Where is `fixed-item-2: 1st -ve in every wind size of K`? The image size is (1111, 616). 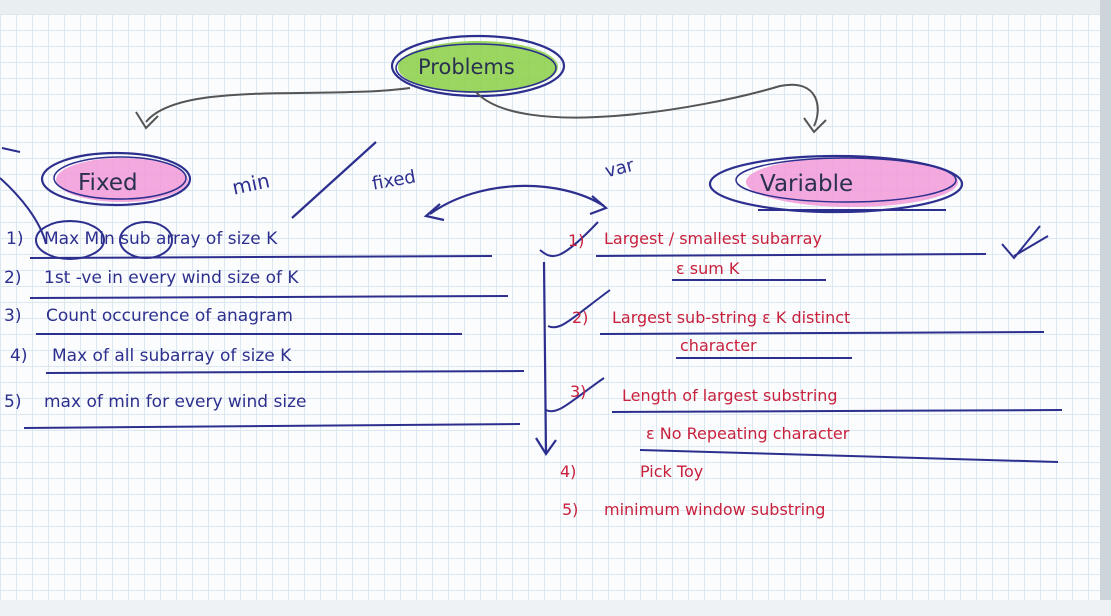 fixed-item-2: 1st -ve in every wind size of K is located at coordinates (171, 278).